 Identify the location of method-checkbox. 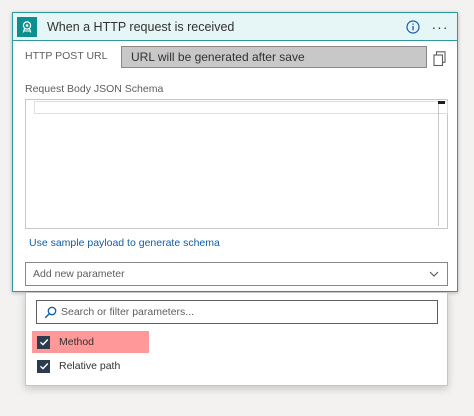
(43, 342).